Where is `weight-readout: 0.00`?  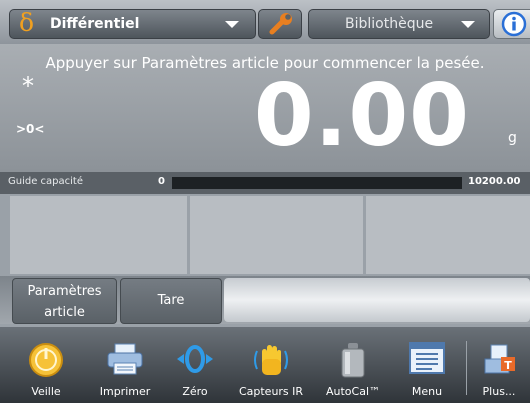
weight-readout: 0.00 is located at coordinates (361, 116).